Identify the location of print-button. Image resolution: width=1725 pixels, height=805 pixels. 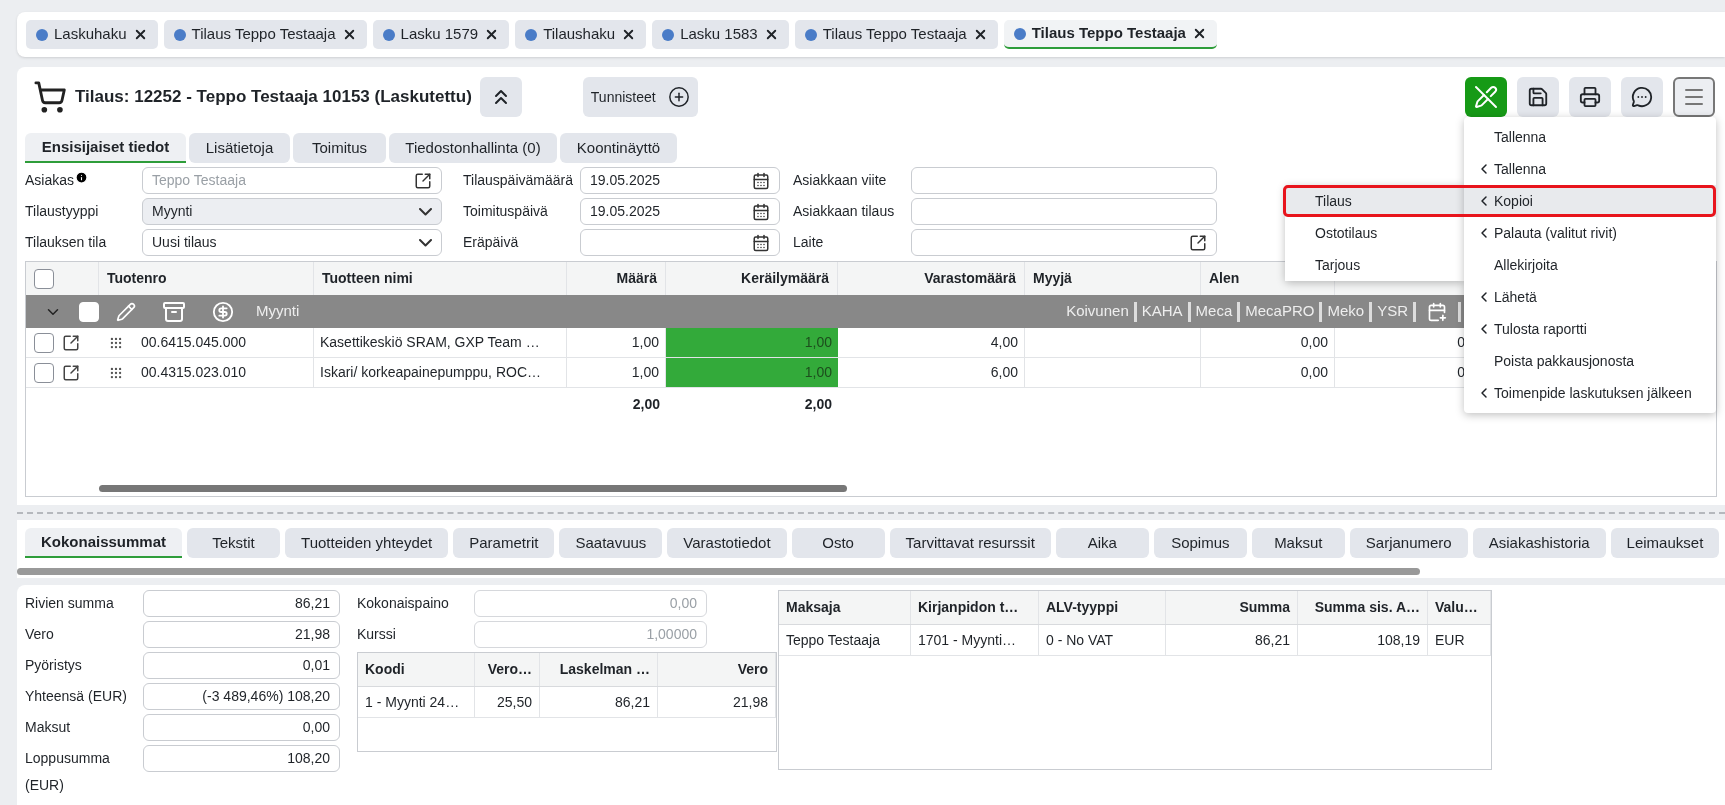
(1590, 97).